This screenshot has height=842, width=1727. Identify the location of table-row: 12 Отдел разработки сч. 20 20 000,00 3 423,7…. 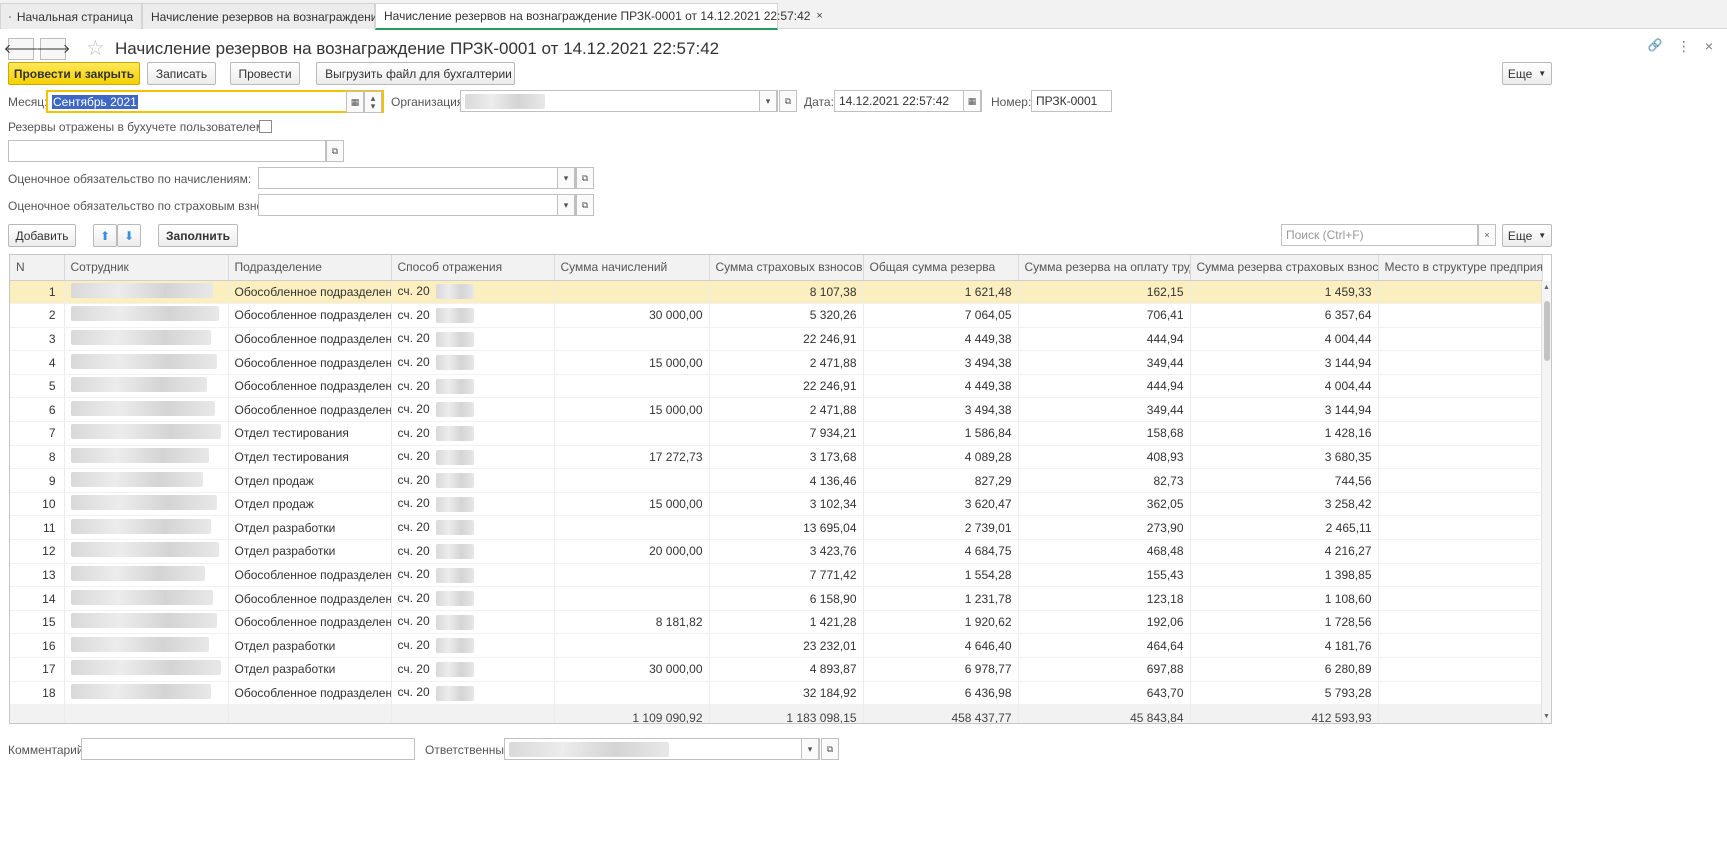
(776, 551).